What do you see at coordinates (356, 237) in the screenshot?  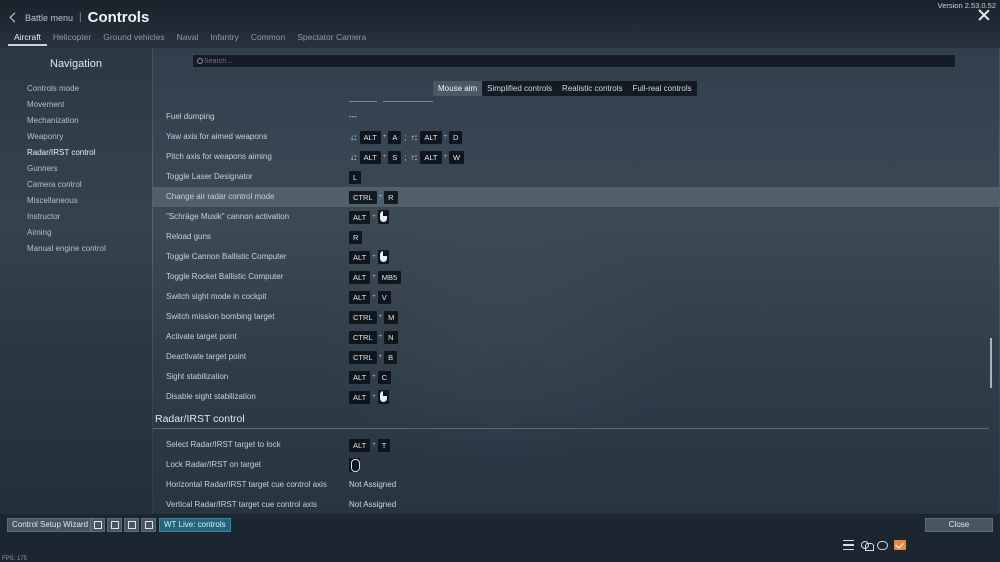 I see `binding-cell: R` at bounding box center [356, 237].